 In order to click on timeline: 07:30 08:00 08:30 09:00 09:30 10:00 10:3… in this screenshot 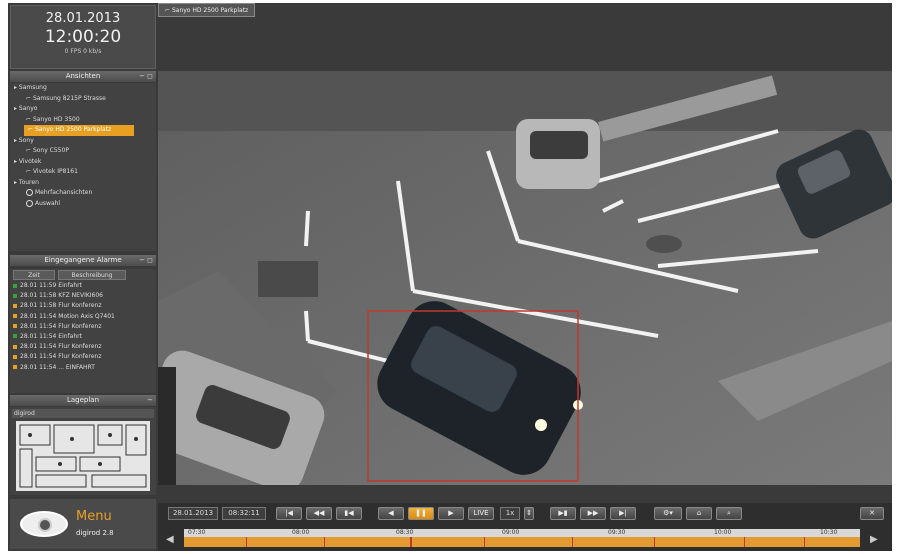, I will do `click(522, 538)`.